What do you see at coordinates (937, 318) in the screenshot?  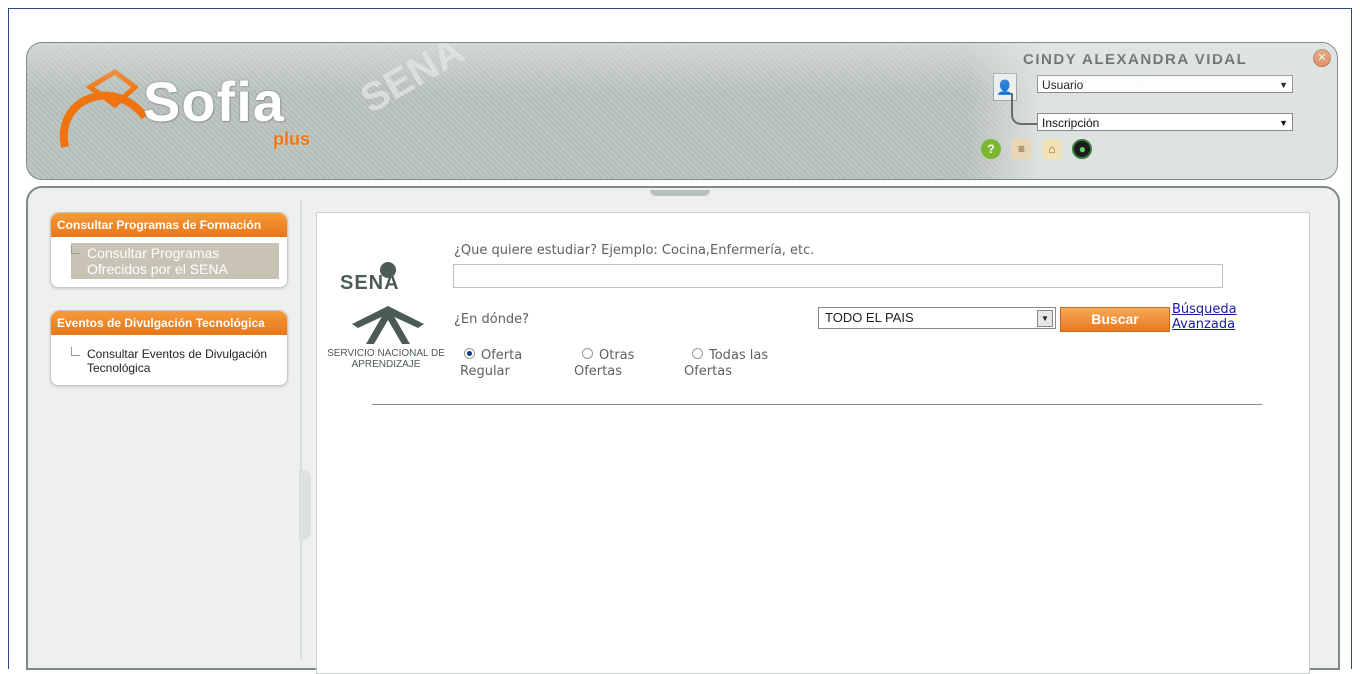 I see `location-select: TODO EL PAIS ▼` at bounding box center [937, 318].